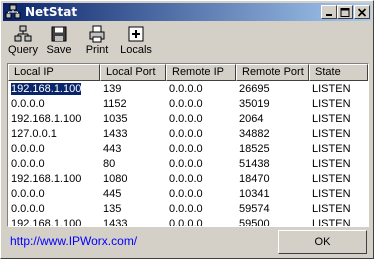  I want to click on cell-text: 139, so click(112, 89).